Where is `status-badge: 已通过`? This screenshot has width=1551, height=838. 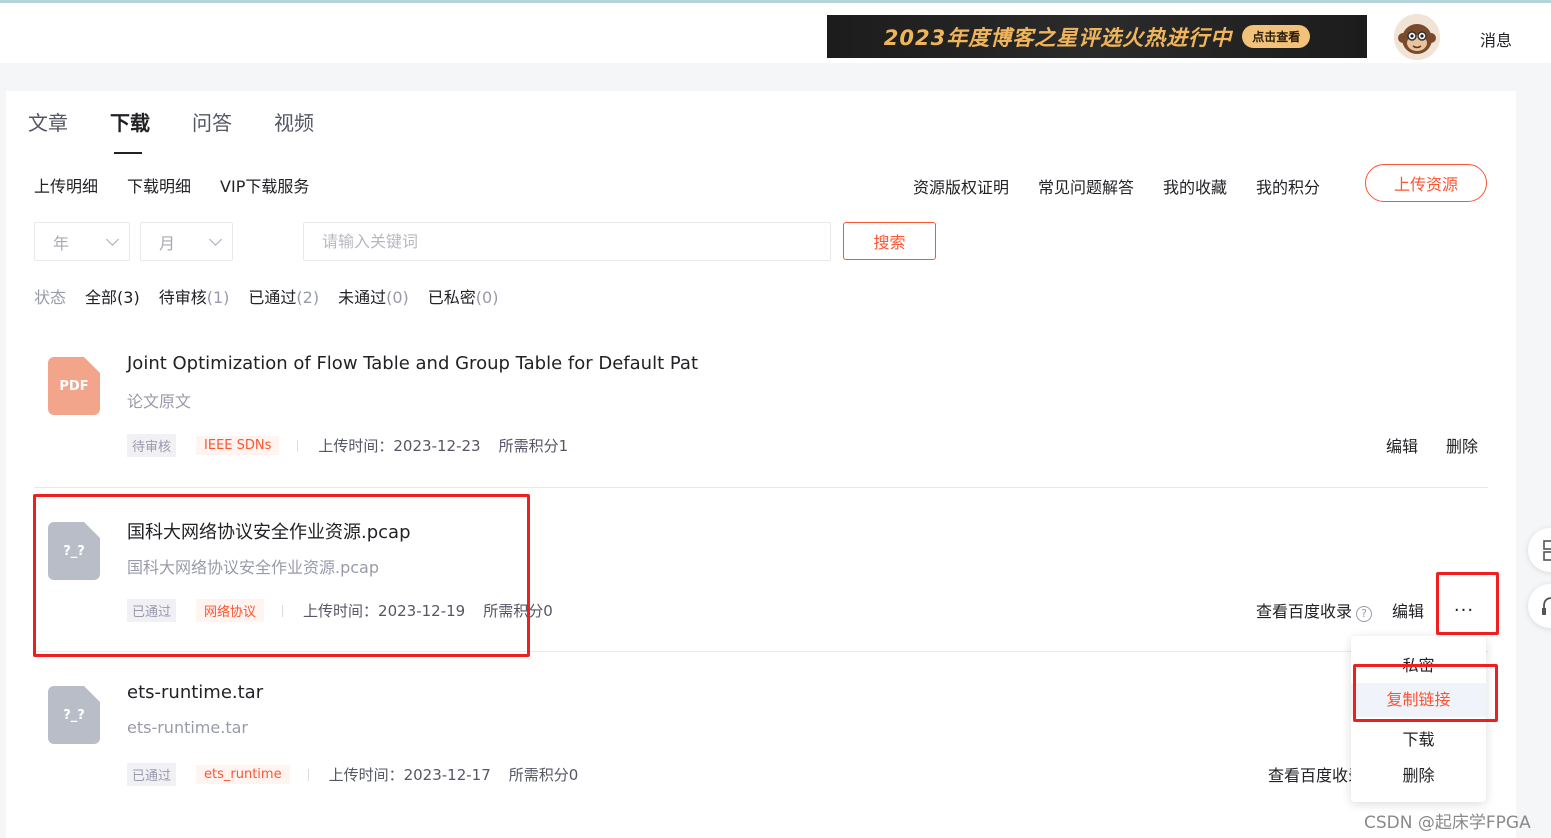
status-badge: 已通过 is located at coordinates (152, 774).